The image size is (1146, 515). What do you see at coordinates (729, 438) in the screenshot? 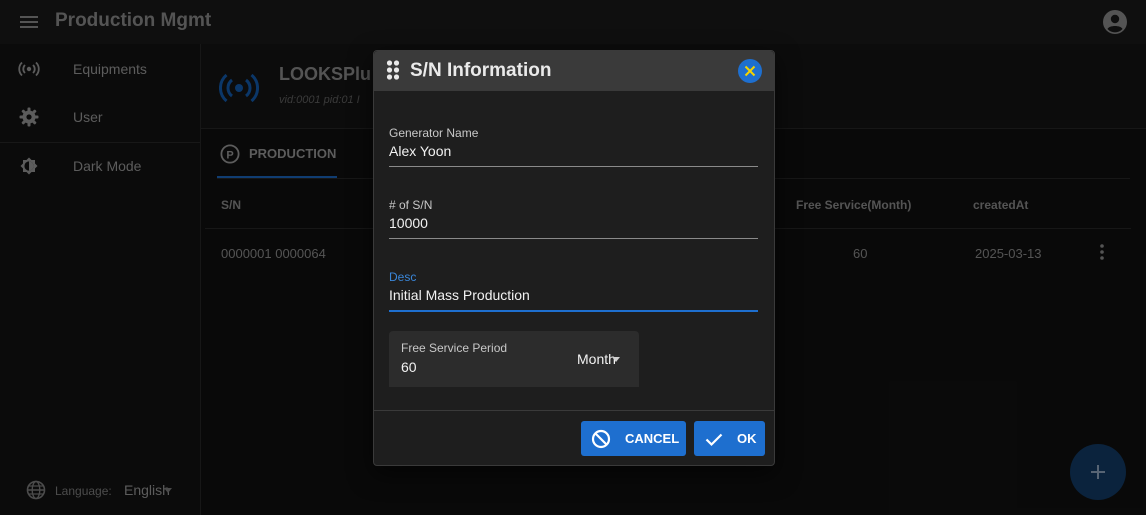
I see `ok-button: OK` at bounding box center [729, 438].